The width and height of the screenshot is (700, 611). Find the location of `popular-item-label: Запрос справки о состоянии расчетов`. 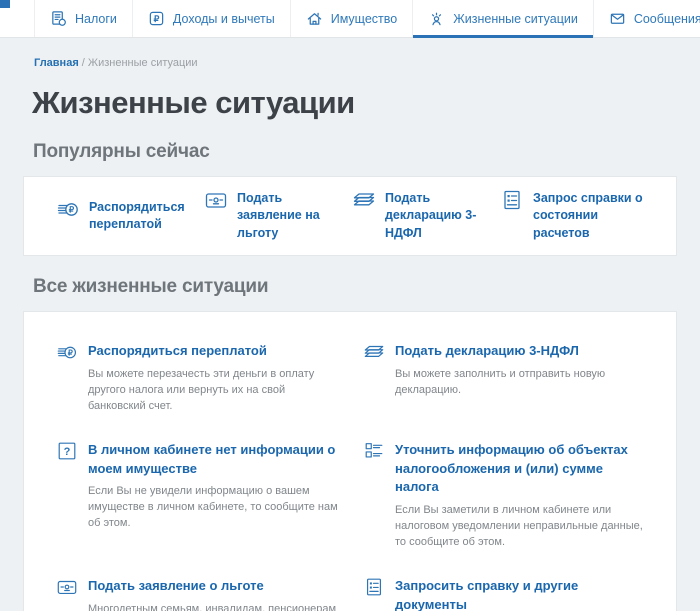

popular-item-label: Запрос справки о состоянии расчетов is located at coordinates (588, 215).